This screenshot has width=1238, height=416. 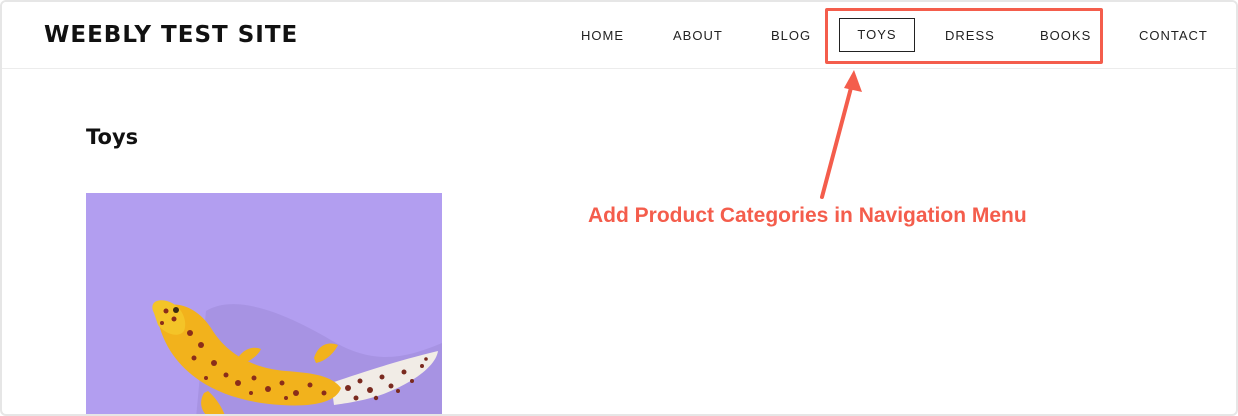 I want to click on nav-item-about: ABOUT, so click(x=698, y=35).